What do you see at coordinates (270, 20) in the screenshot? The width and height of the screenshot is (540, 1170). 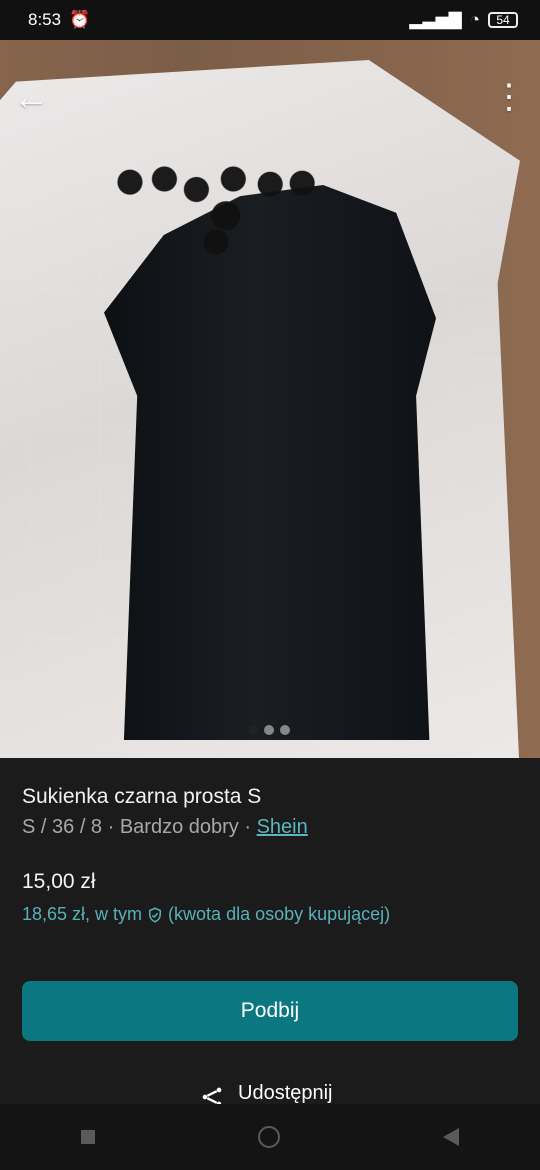 I see `status-bar: 8:53 ⏰ ▂▃▅▇ ◔ 54` at bounding box center [270, 20].